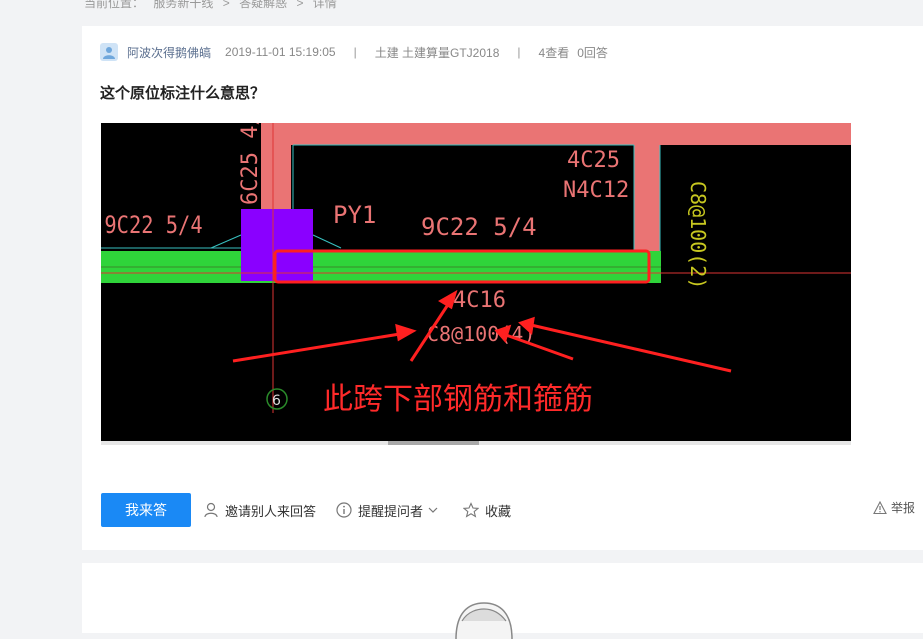 The height and width of the screenshot is (639, 923). I want to click on remind-asker-label: 提醒提问者, so click(391, 512).